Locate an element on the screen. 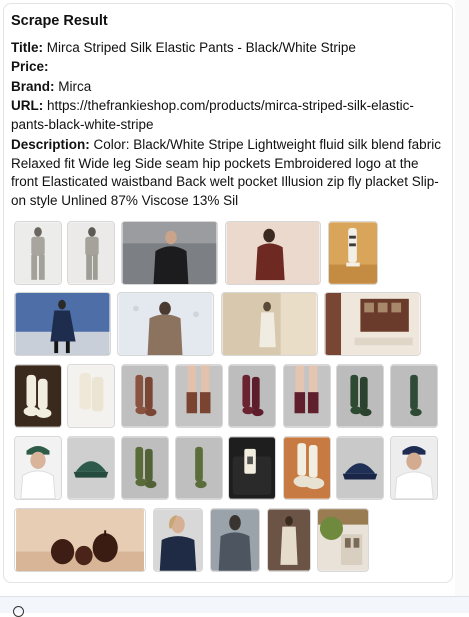 The image size is (469, 617). model-burgundy-coat-image is located at coordinates (273, 253).